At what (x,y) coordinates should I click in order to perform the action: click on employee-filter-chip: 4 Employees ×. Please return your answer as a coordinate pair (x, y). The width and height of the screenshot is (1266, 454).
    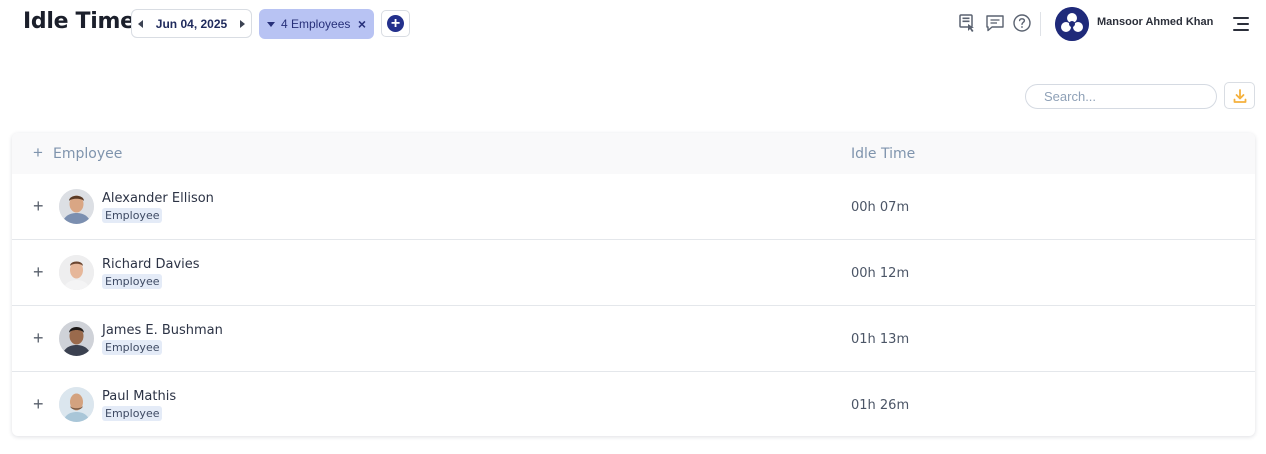
    Looking at the image, I should click on (316, 24).